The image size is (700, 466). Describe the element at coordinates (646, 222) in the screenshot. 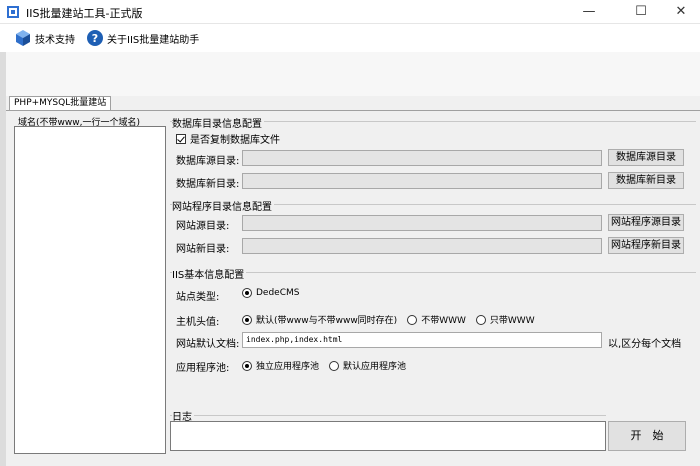

I see `site-source-button: 网站程序源目录` at that location.